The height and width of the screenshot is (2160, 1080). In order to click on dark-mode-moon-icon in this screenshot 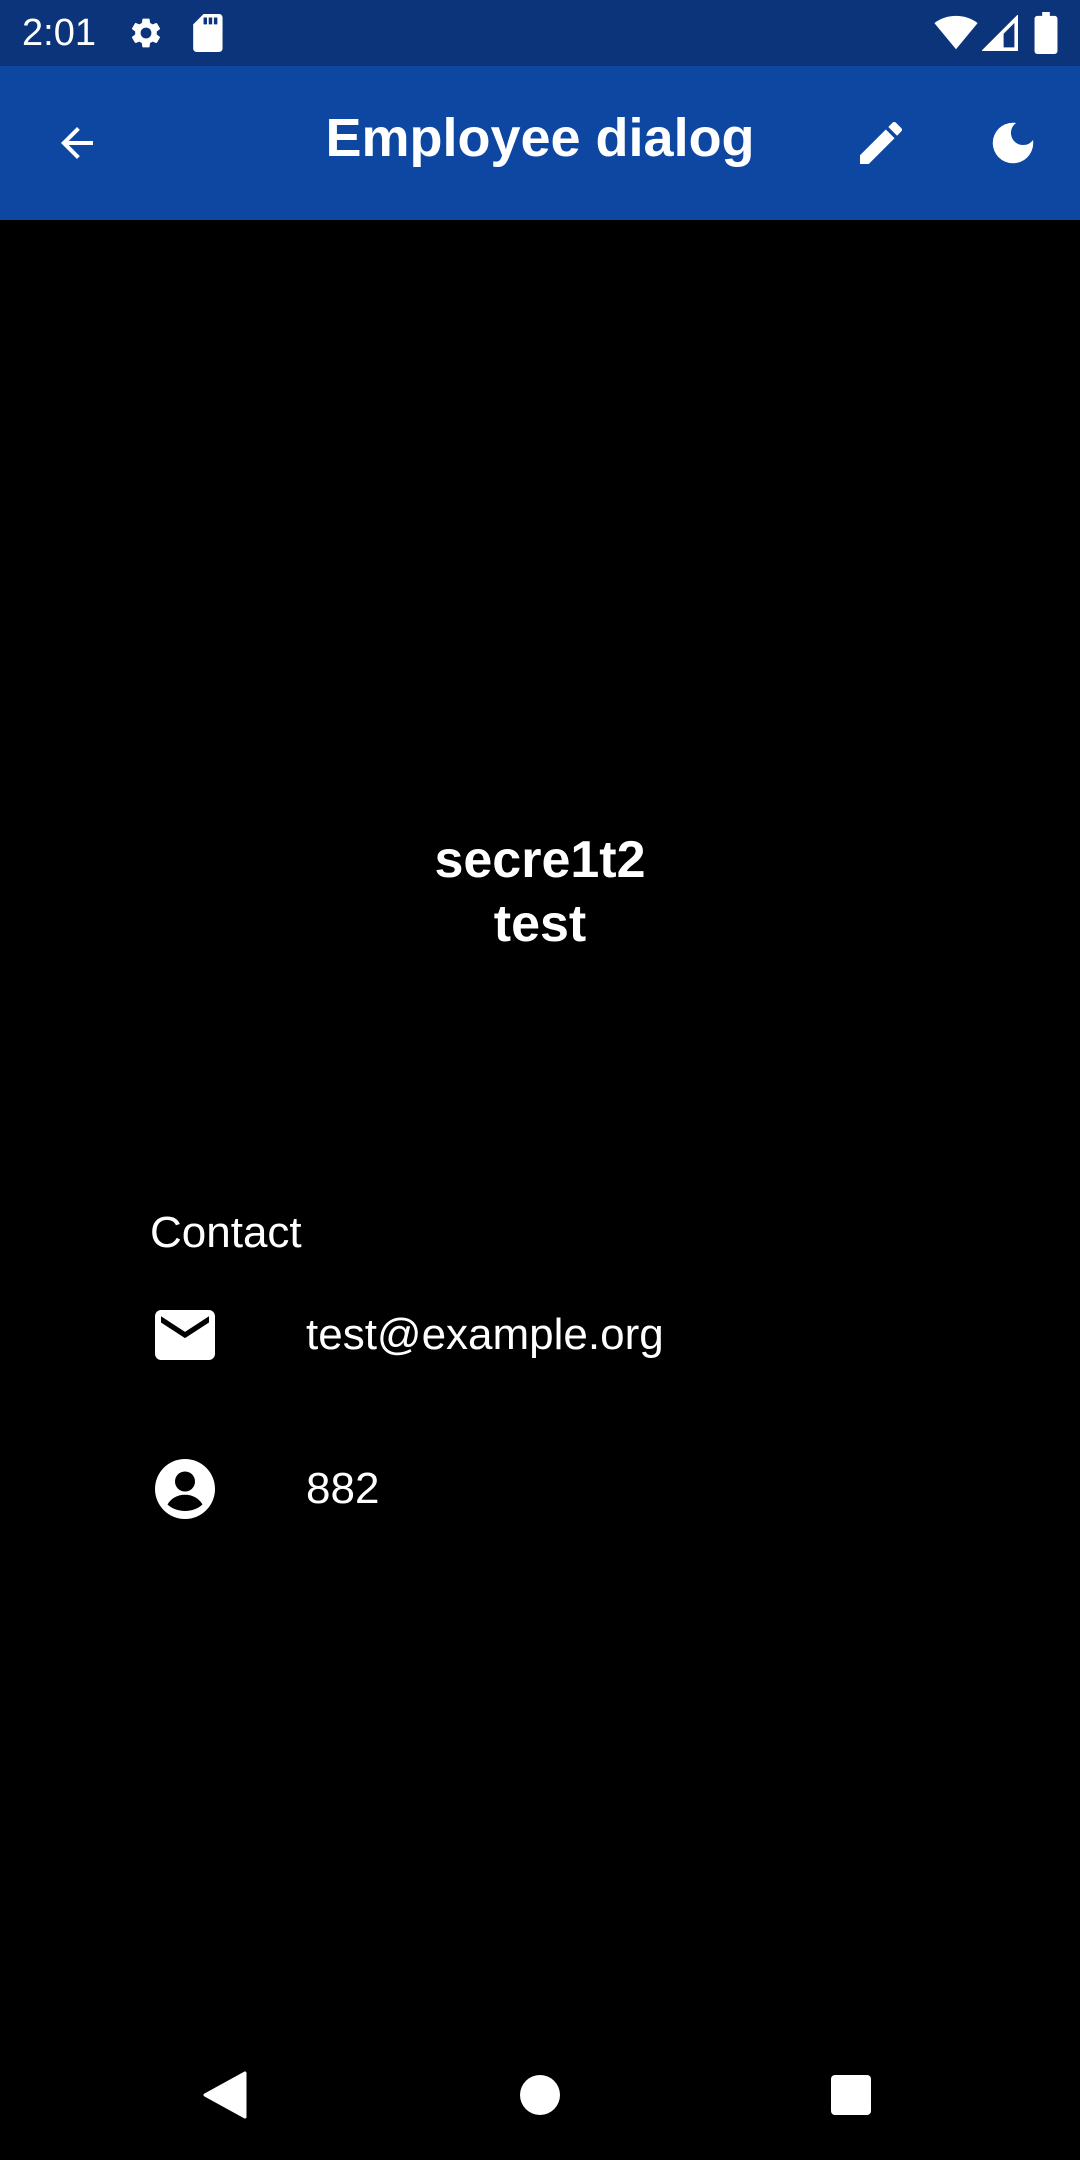, I will do `click(1013, 143)`.